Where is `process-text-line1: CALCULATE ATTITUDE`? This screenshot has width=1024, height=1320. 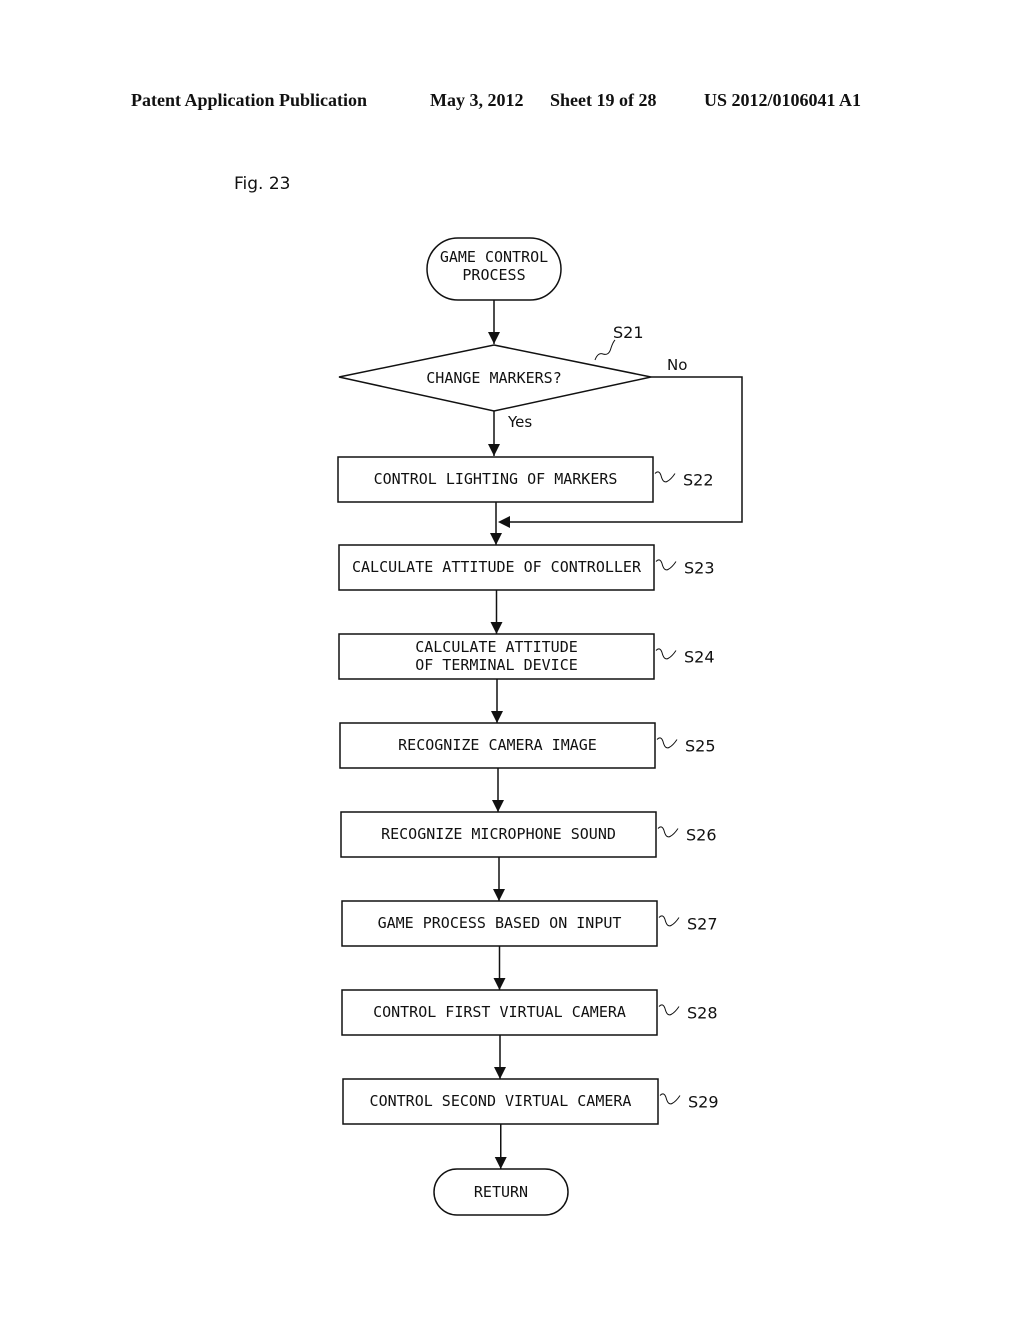
process-text-line1: CALCULATE ATTITUDE is located at coordinates (496, 647).